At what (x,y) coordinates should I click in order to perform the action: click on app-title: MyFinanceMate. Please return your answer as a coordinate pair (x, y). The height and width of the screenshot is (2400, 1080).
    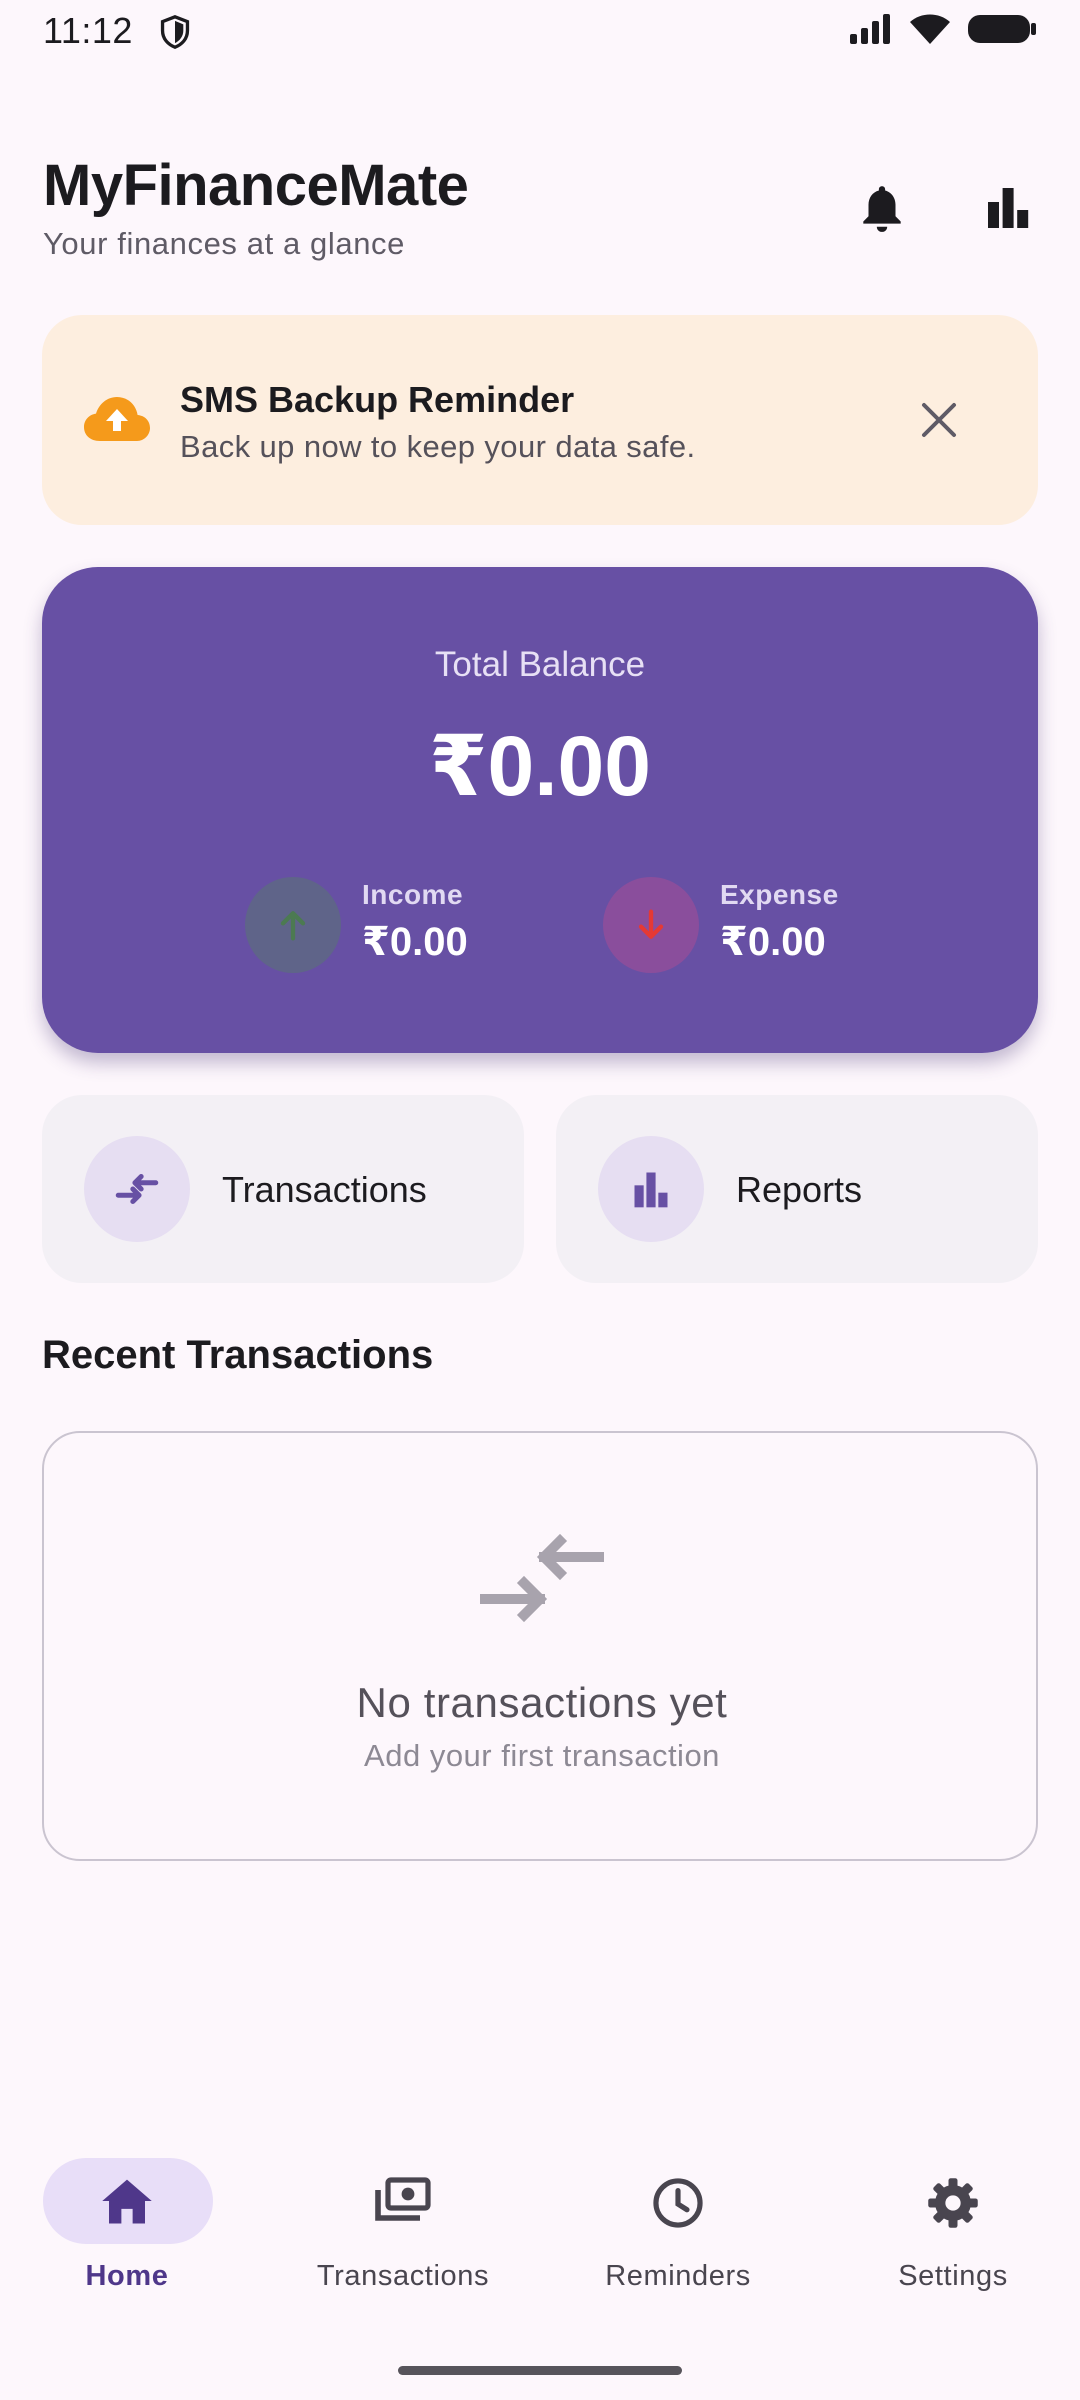
    Looking at the image, I should click on (256, 185).